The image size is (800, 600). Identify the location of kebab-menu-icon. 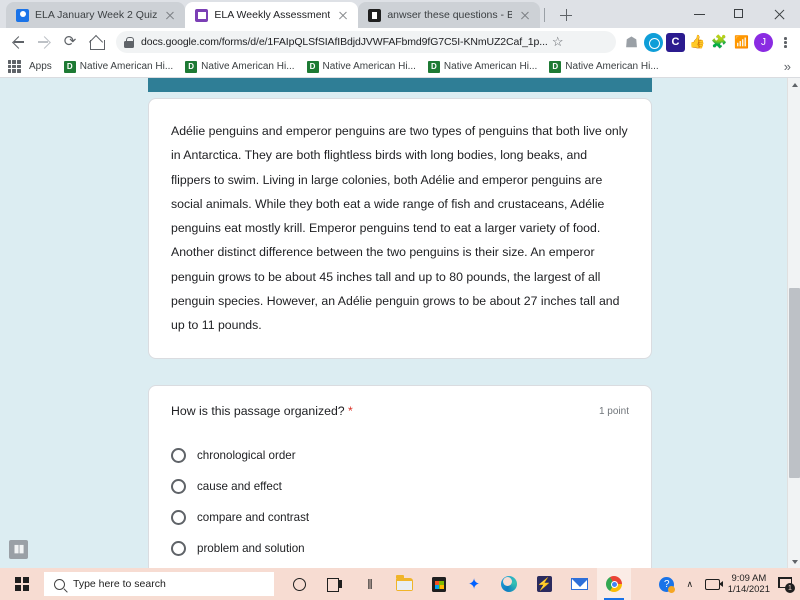
(785, 42).